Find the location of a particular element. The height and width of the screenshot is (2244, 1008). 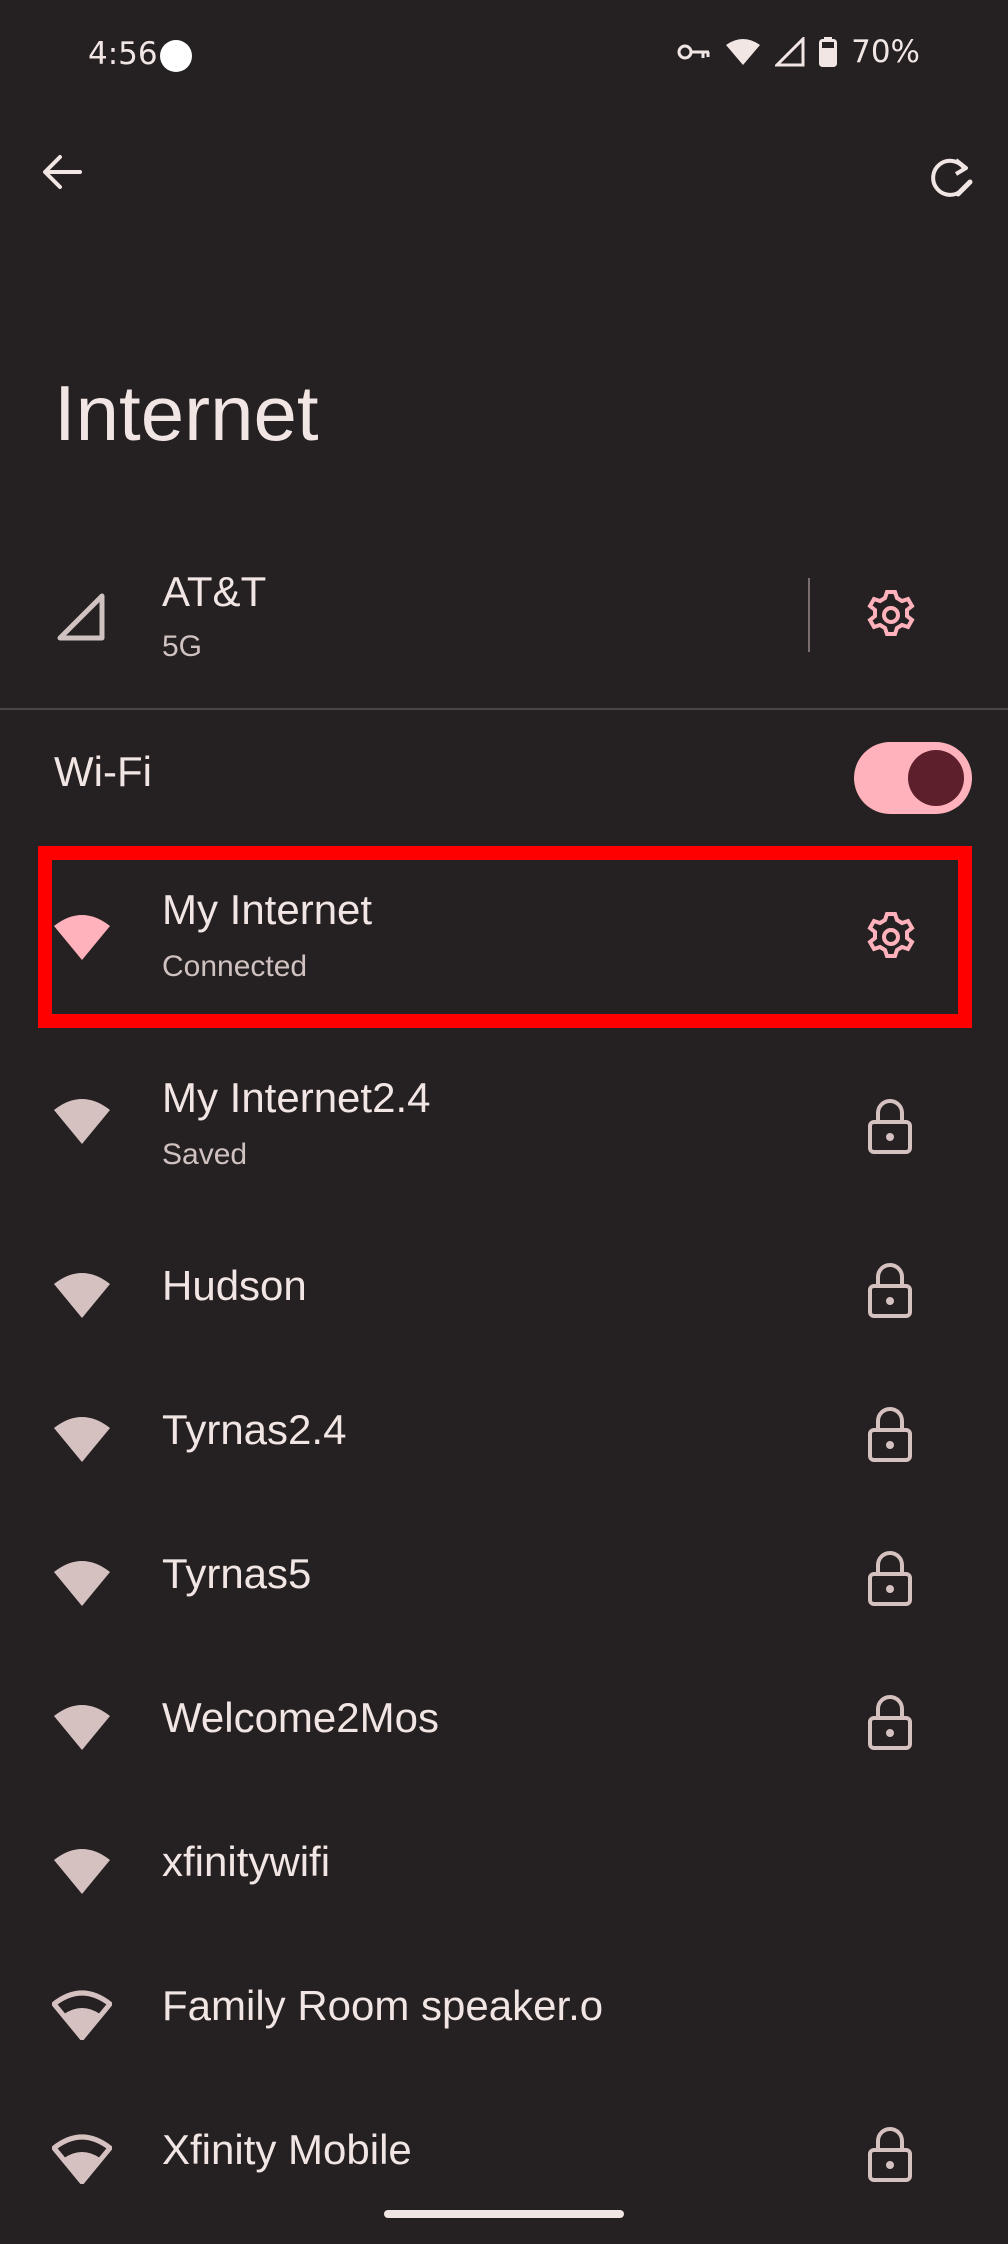

battery-percent: 70% is located at coordinates (885, 52).